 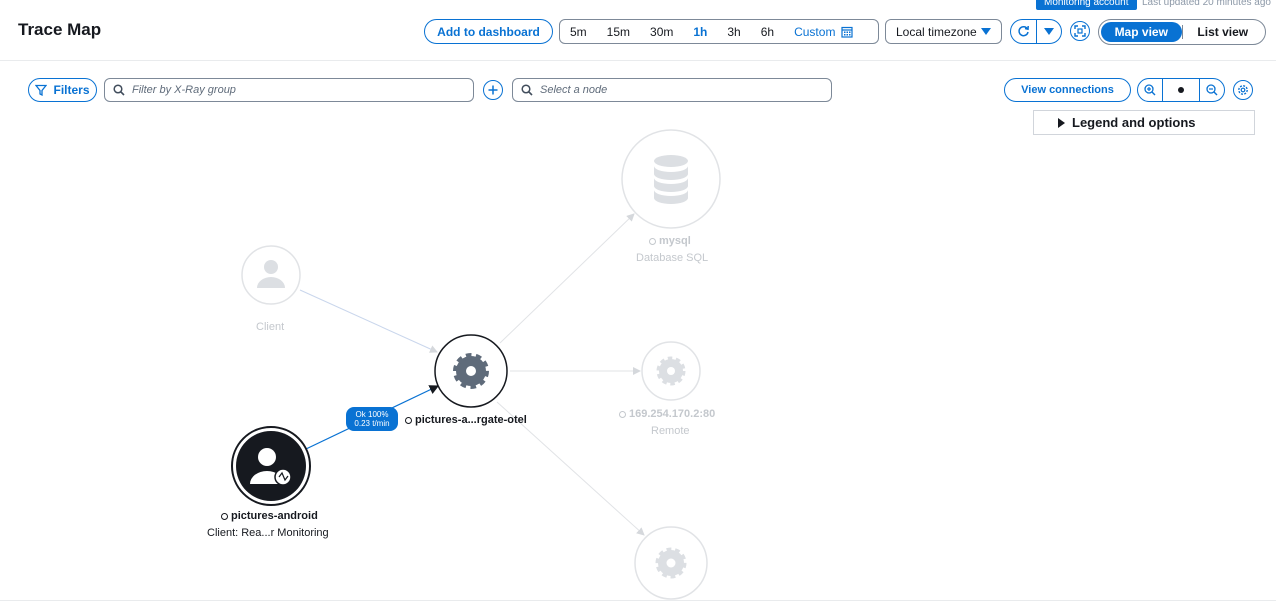 I want to click on user-monitoring-icon, so click(x=271, y=467).